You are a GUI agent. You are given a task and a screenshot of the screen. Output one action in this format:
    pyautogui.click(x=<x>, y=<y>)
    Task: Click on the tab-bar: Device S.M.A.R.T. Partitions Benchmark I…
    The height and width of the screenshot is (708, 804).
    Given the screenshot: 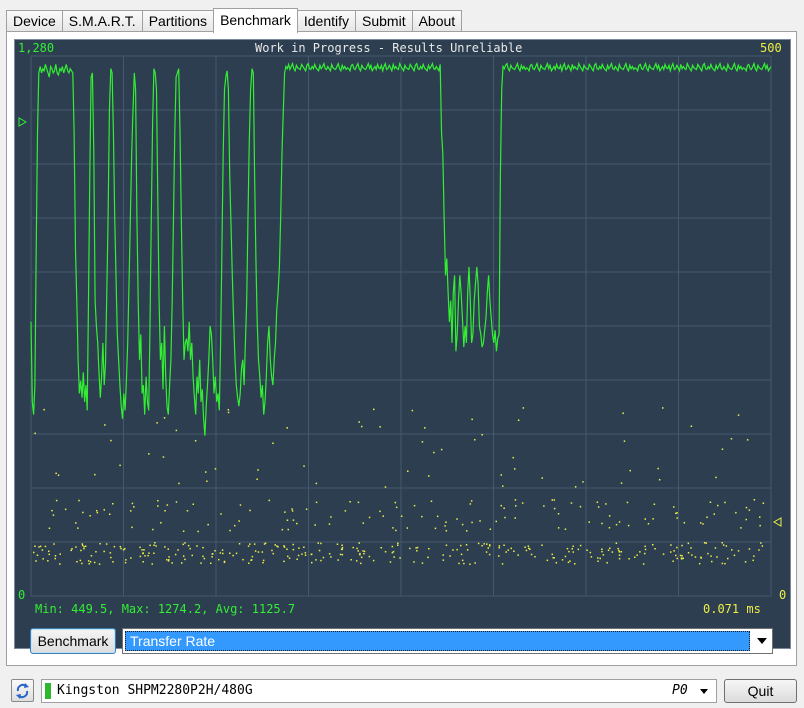 What is the action you would take?
    pyautogui.click(x=234, y=20)
    